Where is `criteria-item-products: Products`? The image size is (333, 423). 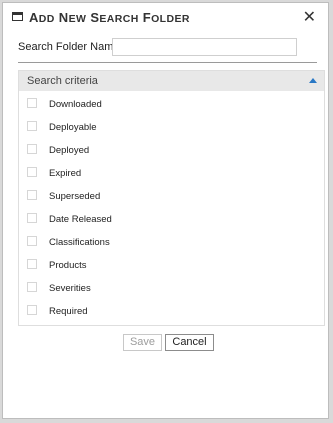
criteria-item-products: Products is located at coordinates (171, 266).